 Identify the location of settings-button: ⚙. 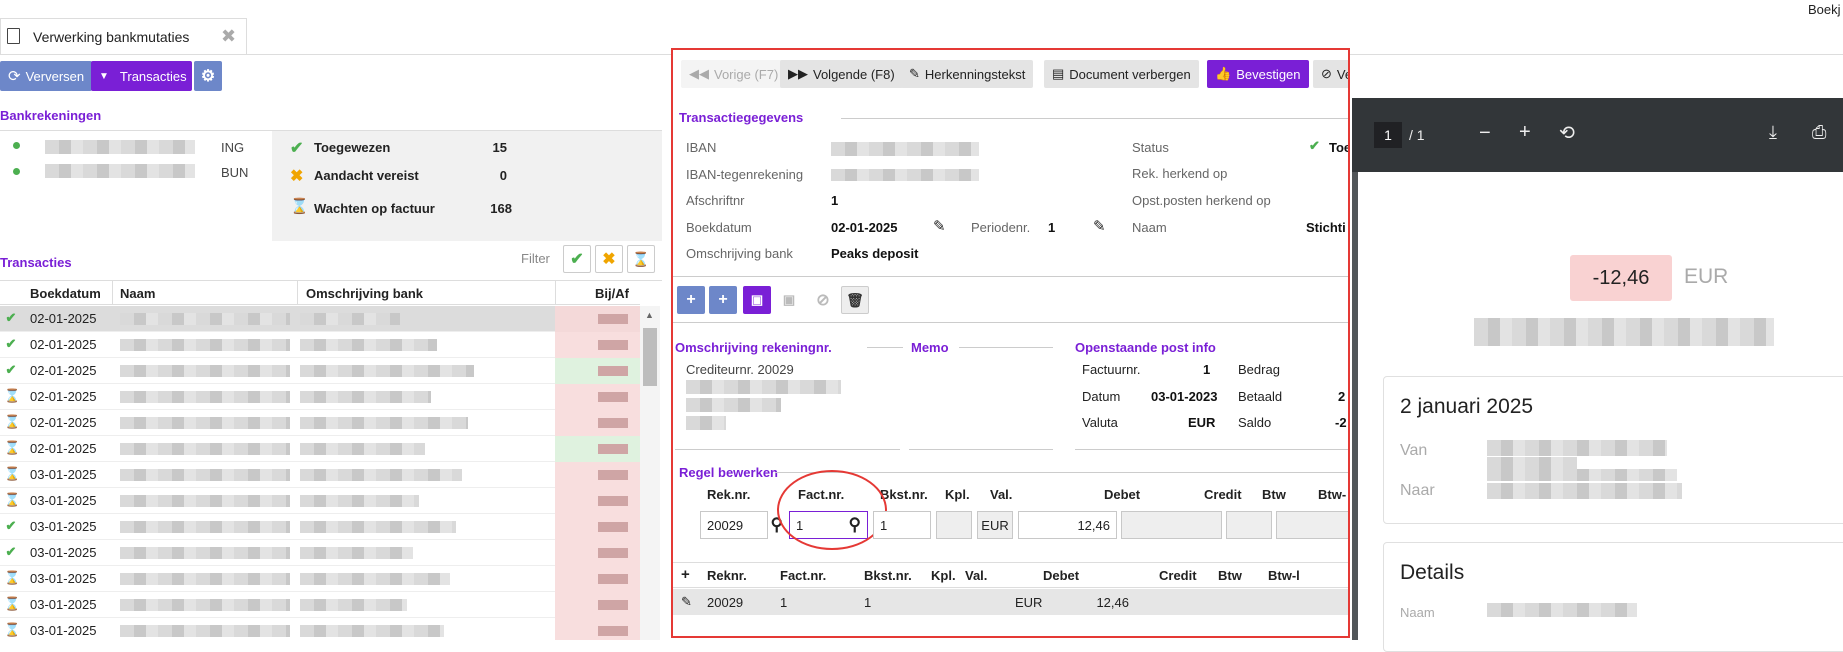
(208, 76).